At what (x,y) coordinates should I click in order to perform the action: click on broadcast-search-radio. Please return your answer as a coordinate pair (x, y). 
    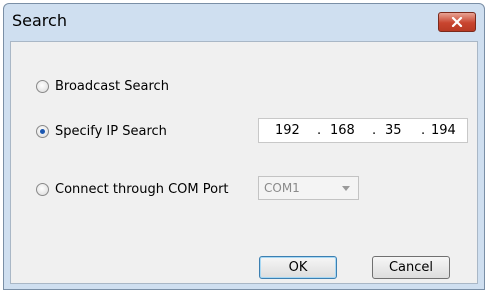
    Looking at the image, I should click on (42, 86).